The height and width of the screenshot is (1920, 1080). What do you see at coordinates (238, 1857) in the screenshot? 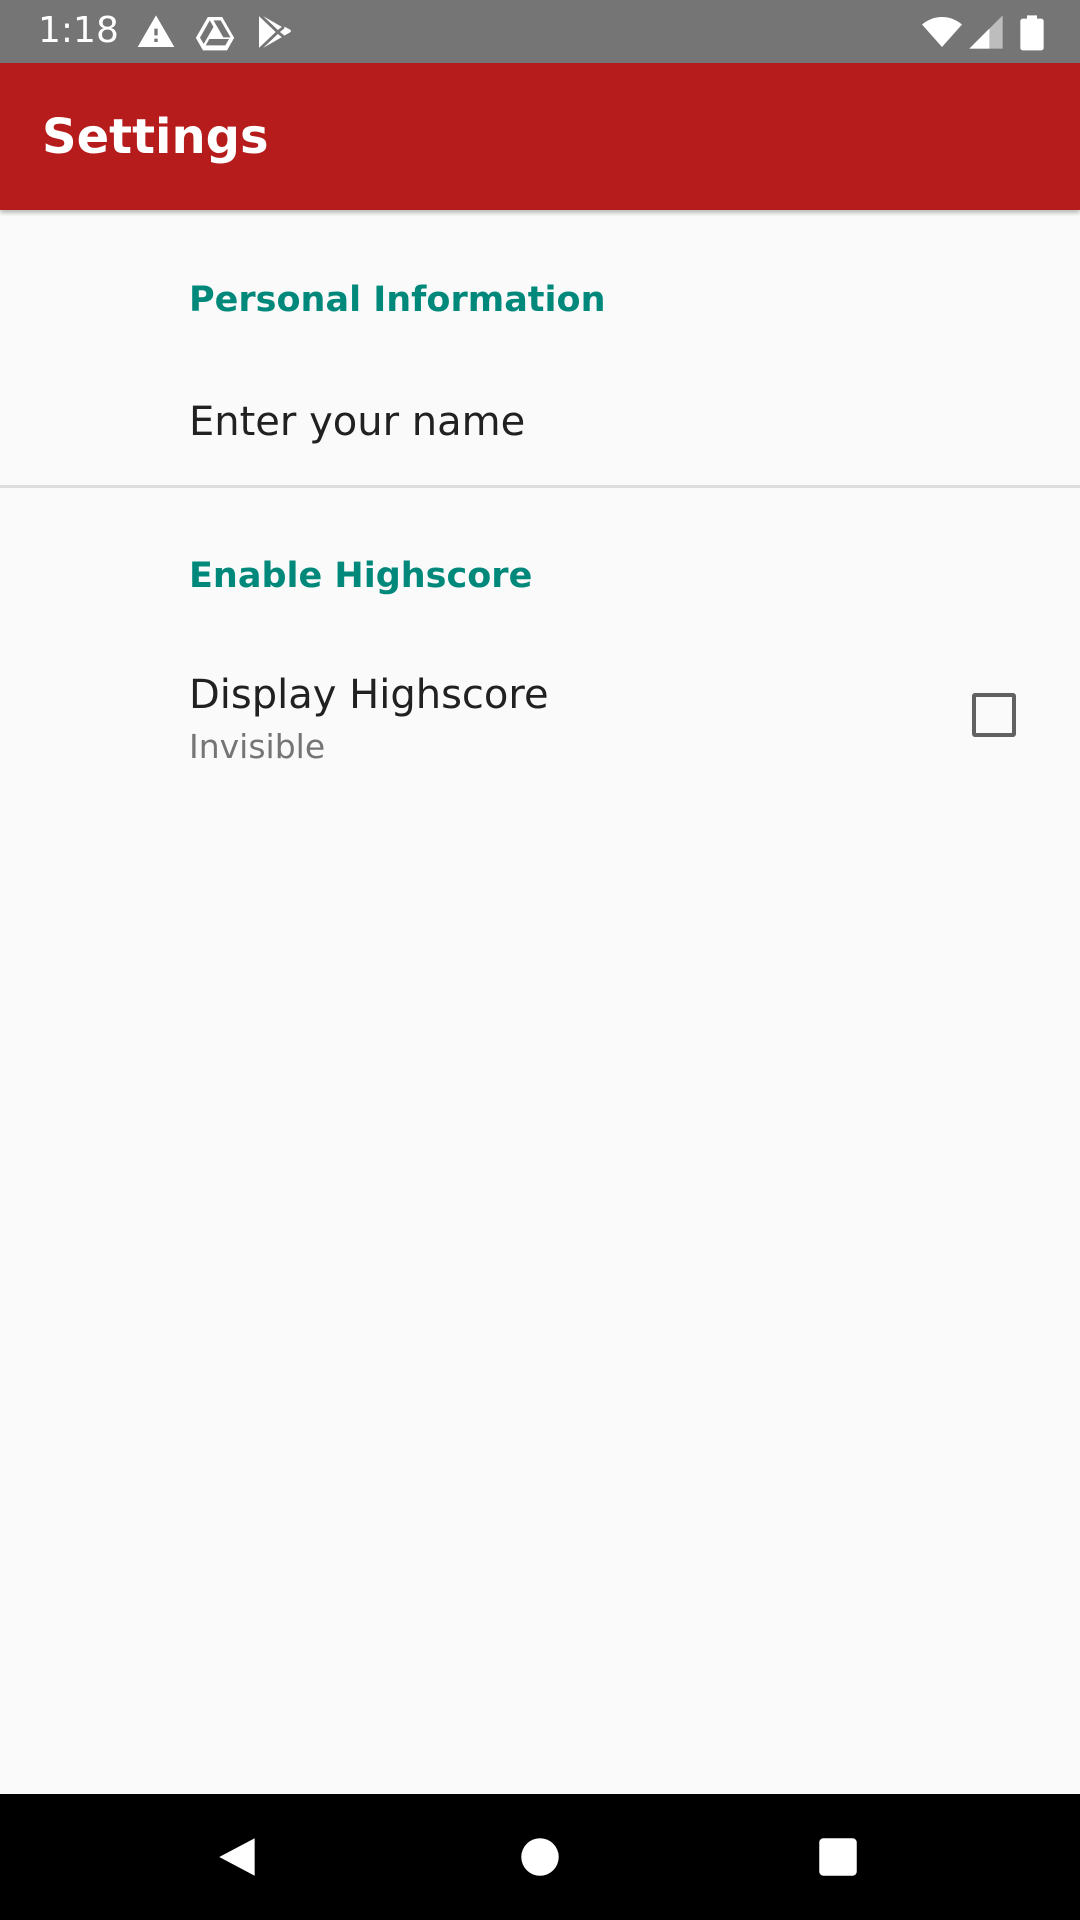
I see `back-icon` at bounding box center [238, 1857].